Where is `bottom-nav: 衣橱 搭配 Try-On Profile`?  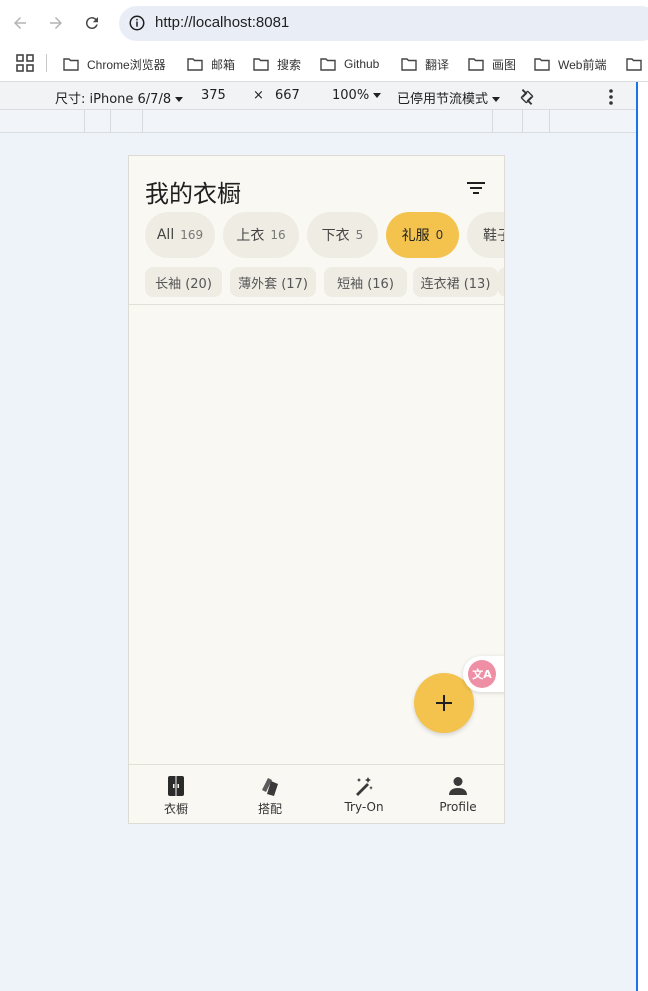 bottom-nav: 衣橱 搭配 Try-On Profile is located at coordinates (316, 793).